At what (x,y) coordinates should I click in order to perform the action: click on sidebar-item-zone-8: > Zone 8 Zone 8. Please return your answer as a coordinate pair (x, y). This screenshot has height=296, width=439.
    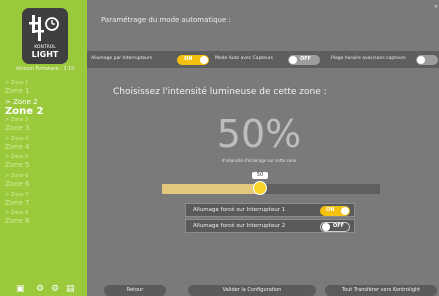
    Looking at the image, I should click on (45, 219).